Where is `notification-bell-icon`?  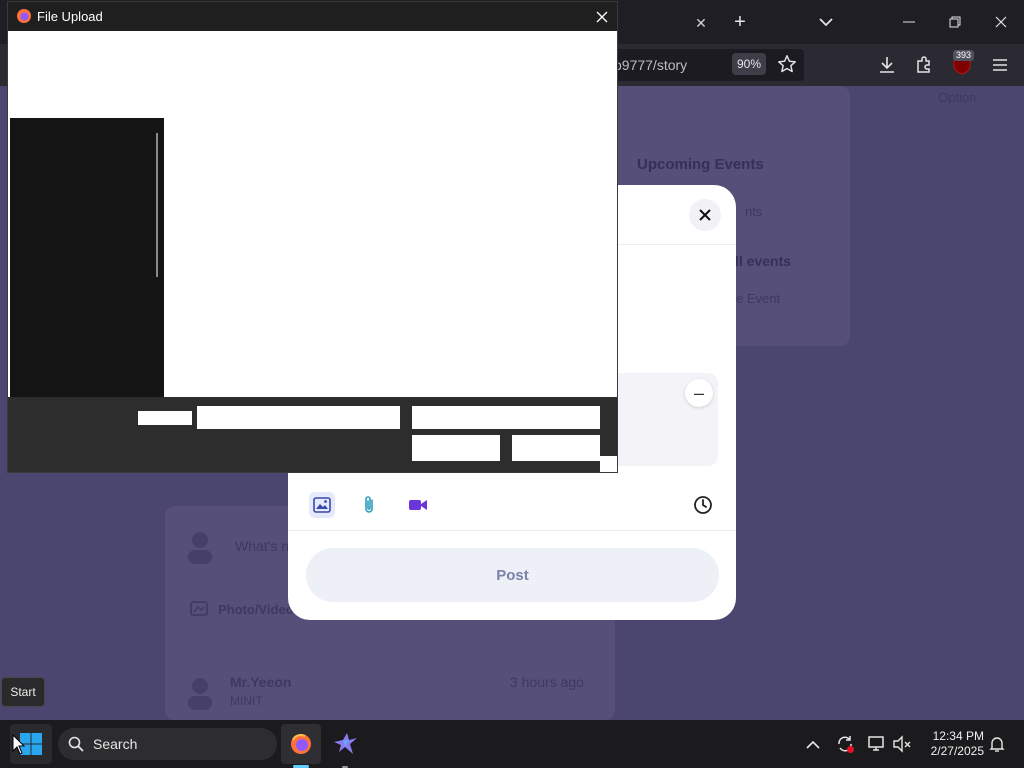
notification-bell-icon is located at coordinates (997, 744).